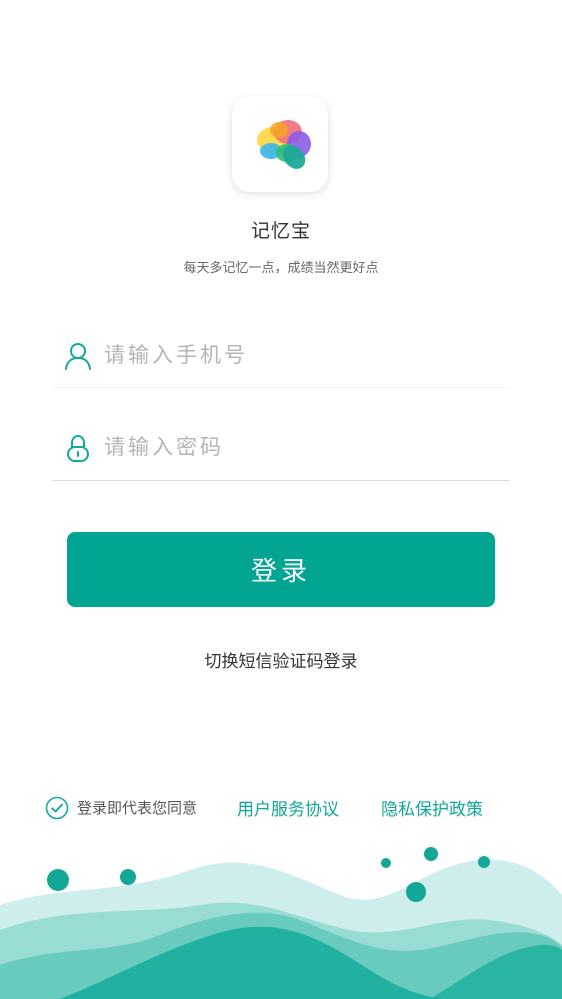  I want to click on check-circle-icon, so click(57, 808).